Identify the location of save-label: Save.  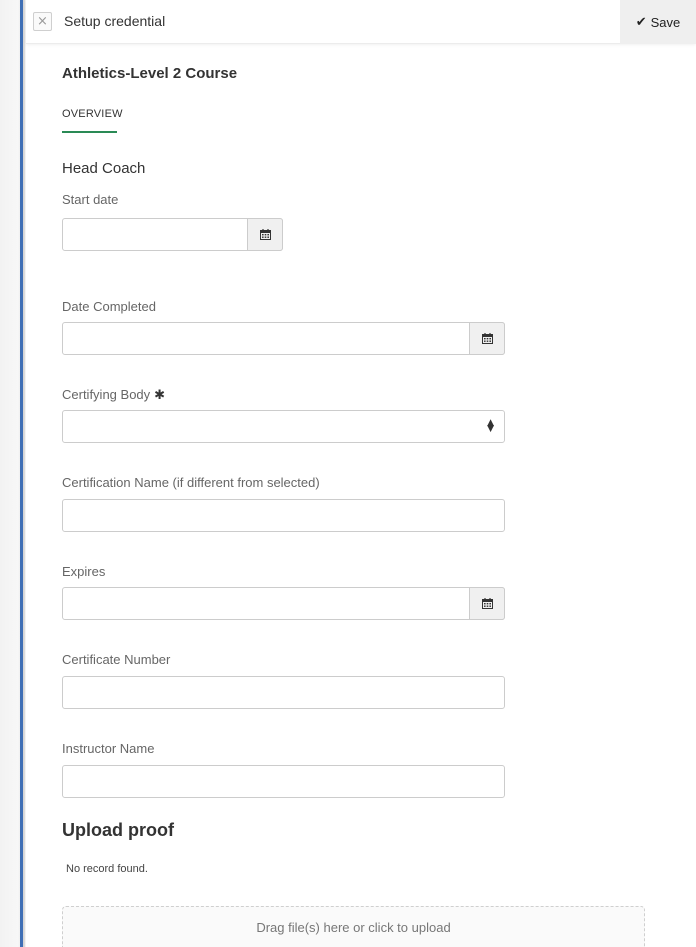
(665, 22).